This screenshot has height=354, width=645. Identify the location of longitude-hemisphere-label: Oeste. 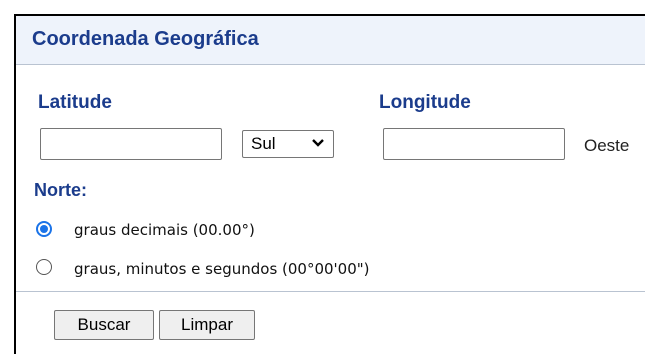
(607, 145).